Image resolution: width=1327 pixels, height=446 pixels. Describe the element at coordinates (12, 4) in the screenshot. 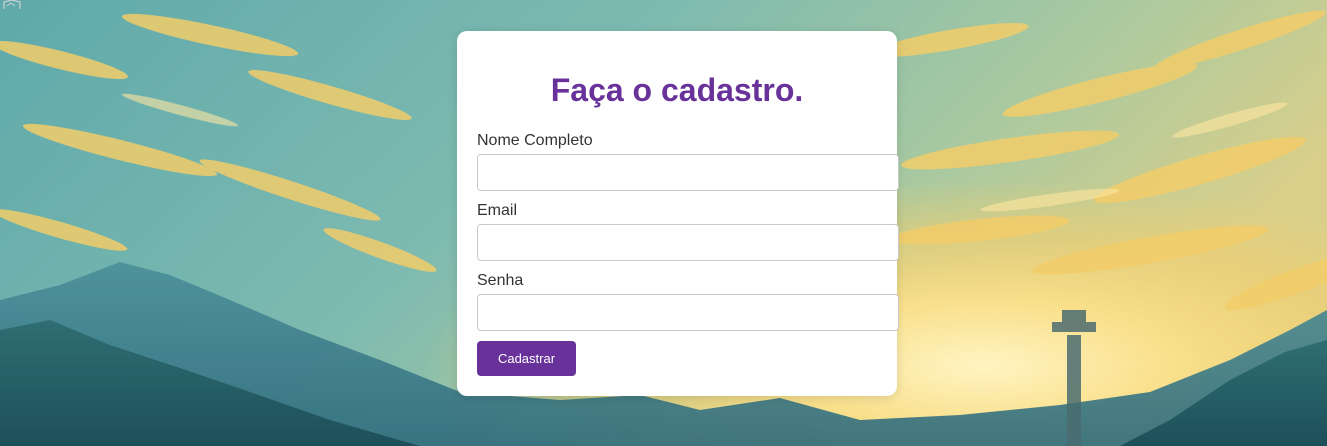

I see `broken-image-icon` at that location.